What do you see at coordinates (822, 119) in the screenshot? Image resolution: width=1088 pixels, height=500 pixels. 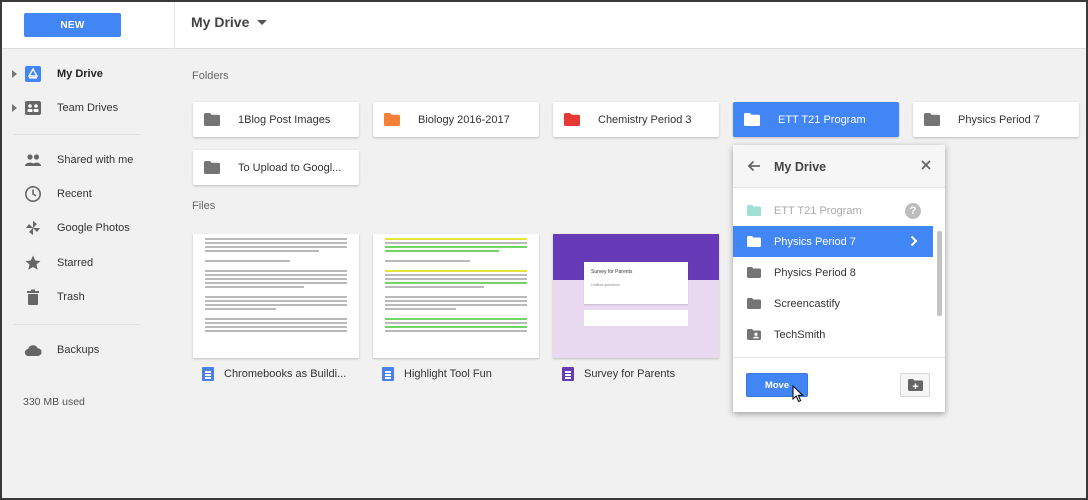 I see `folder-name: ETT T21 Program` at bounding box center [822, 119].